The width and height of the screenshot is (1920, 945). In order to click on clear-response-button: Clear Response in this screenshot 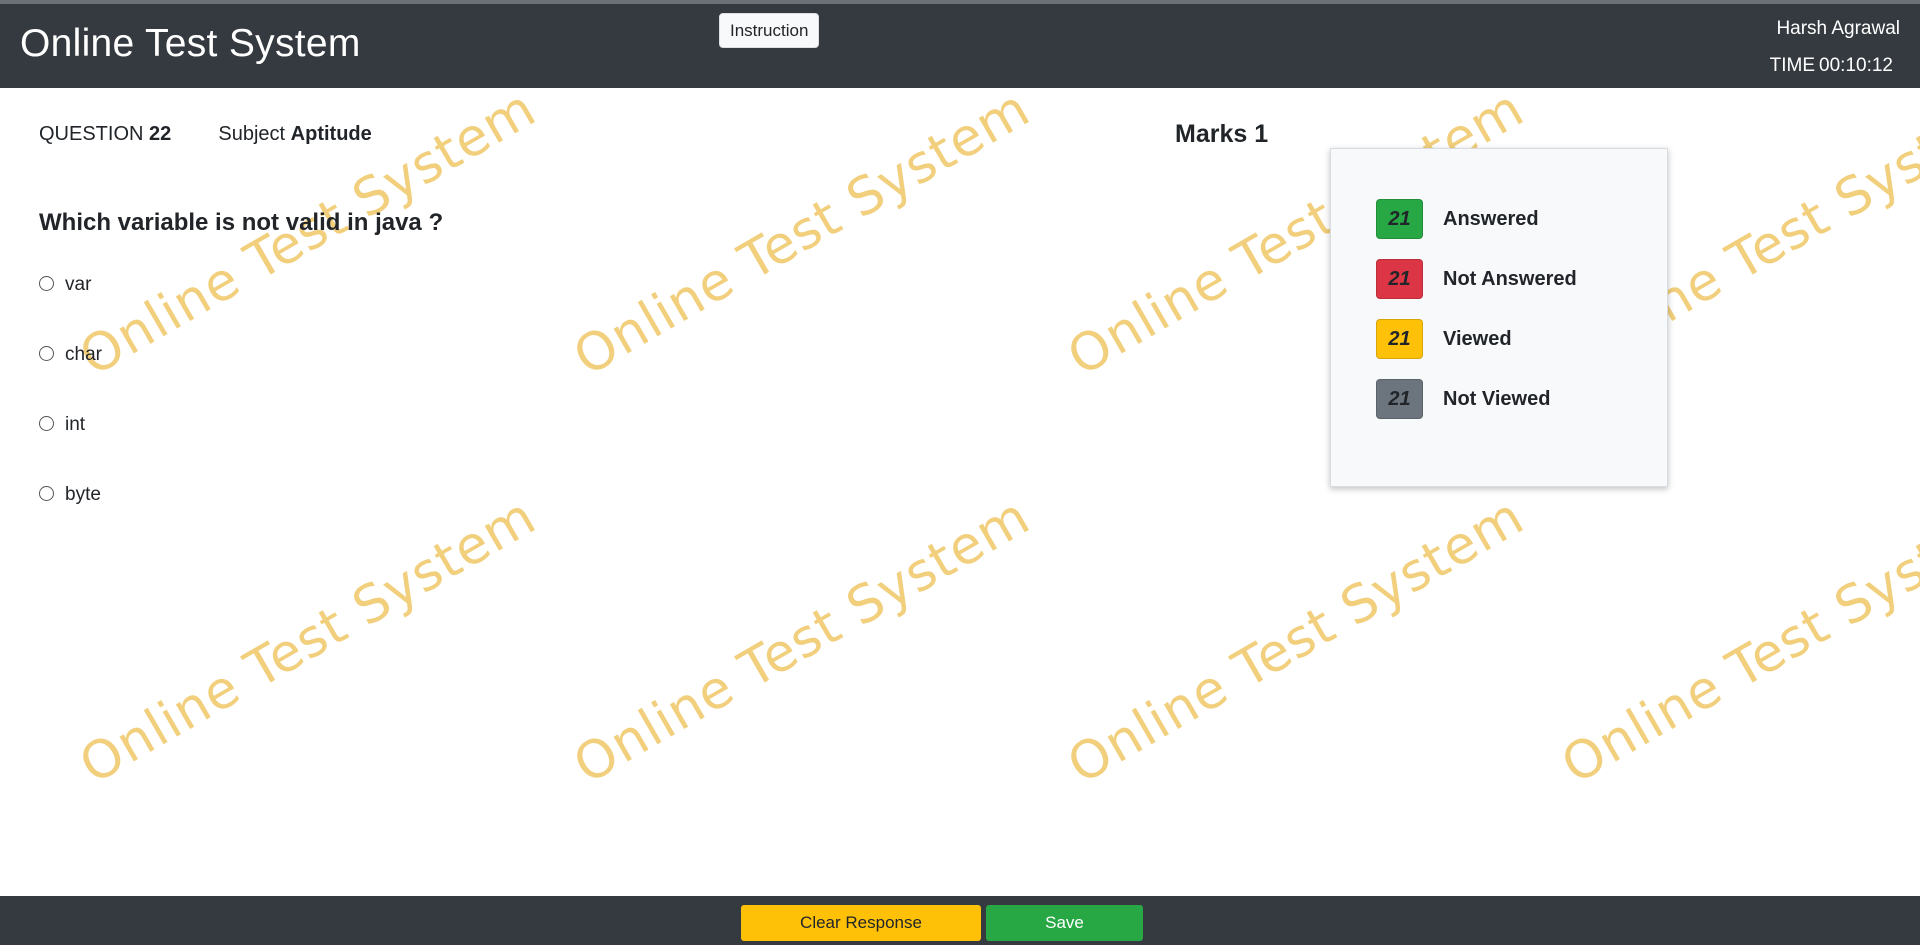, I will do `click(861, 923)`.